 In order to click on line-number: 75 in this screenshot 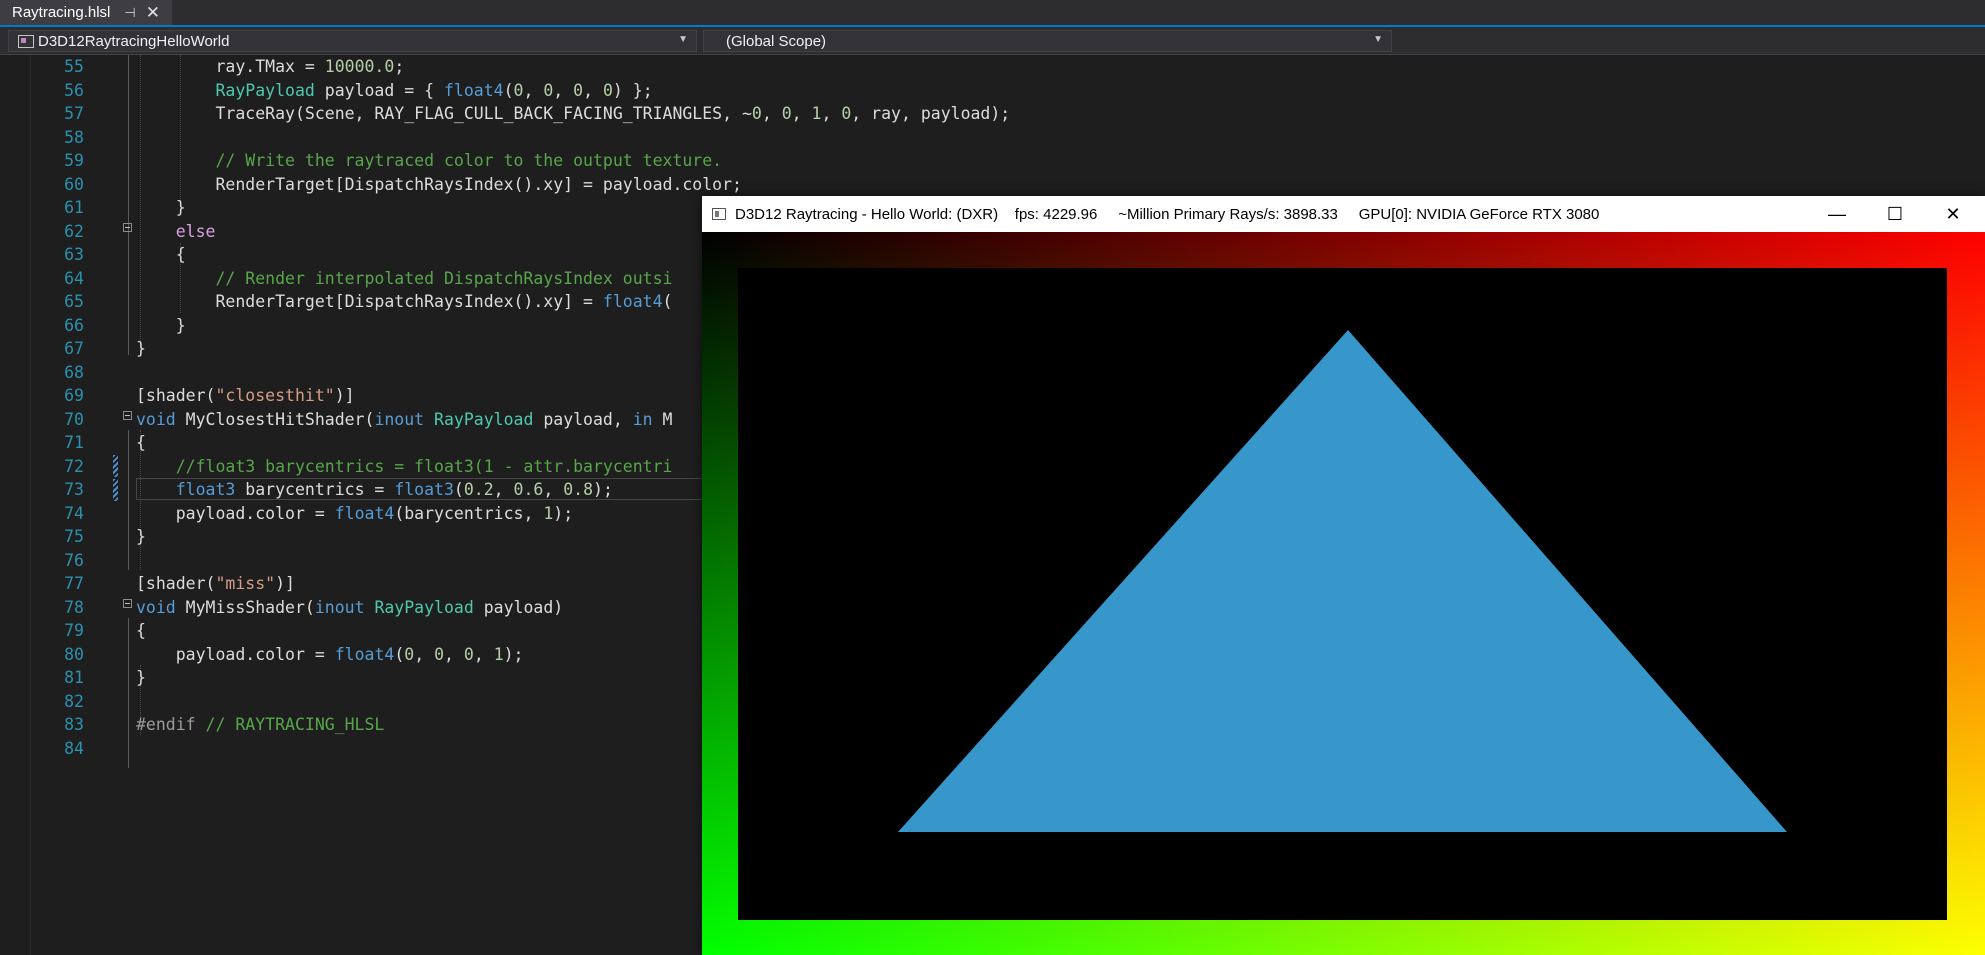, I will do `click(74, 536)`.